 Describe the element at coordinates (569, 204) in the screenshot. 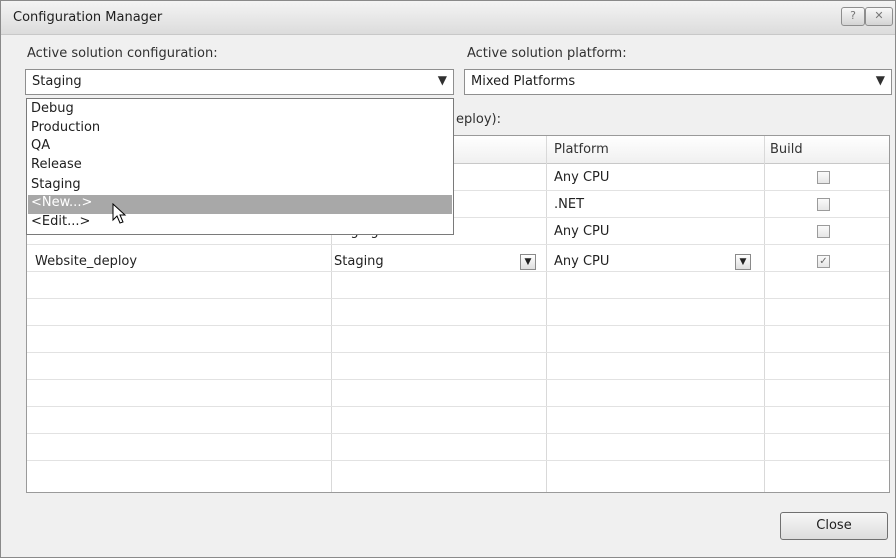

I see `row-platform: .NET` at that location.